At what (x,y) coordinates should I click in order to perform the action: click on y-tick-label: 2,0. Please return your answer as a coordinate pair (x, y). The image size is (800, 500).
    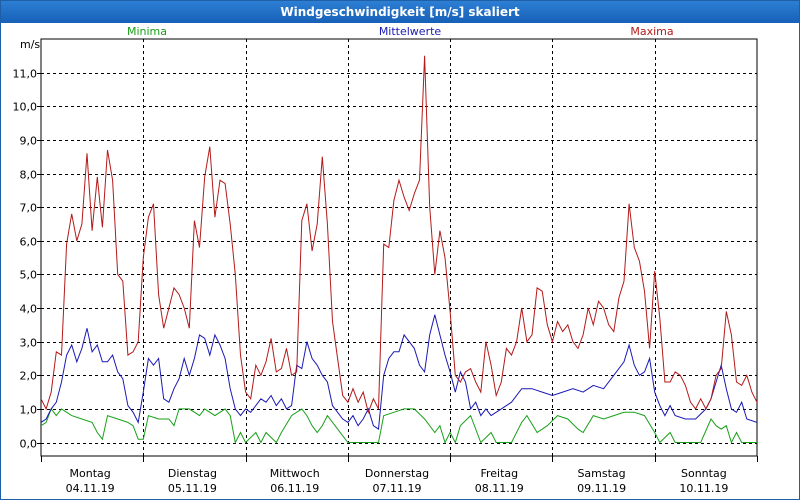
    Looking at the image, I should click on (29, 376).